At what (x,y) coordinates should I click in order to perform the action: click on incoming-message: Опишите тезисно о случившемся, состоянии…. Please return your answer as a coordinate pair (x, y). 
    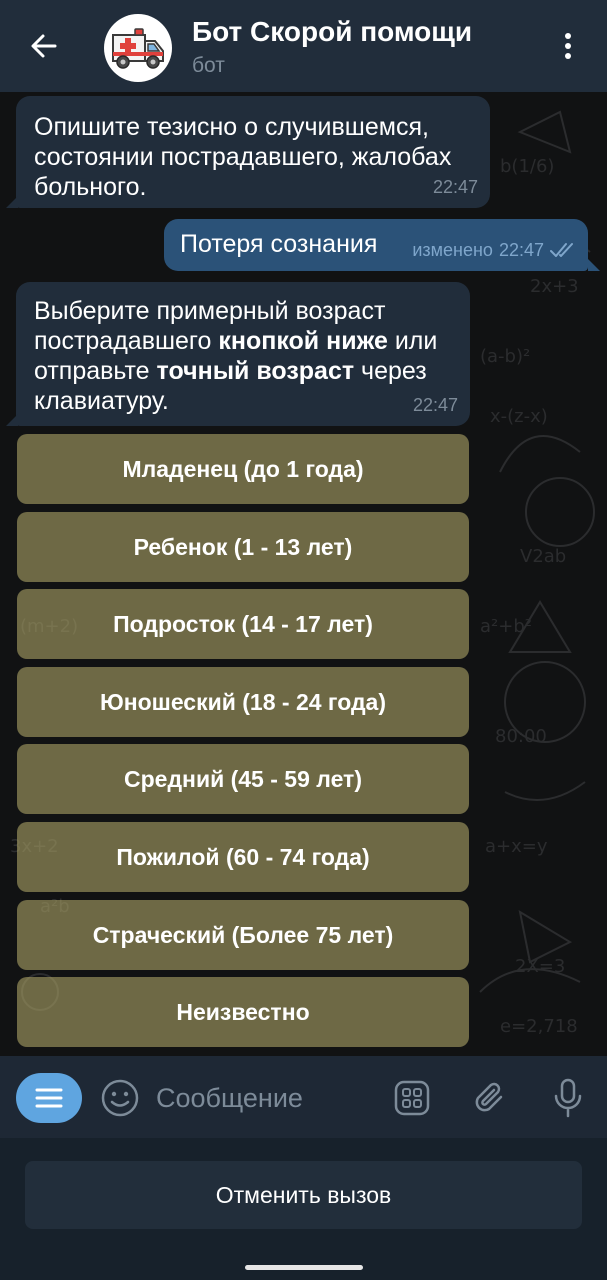
    Looking at the image, I should click on (253, 152).